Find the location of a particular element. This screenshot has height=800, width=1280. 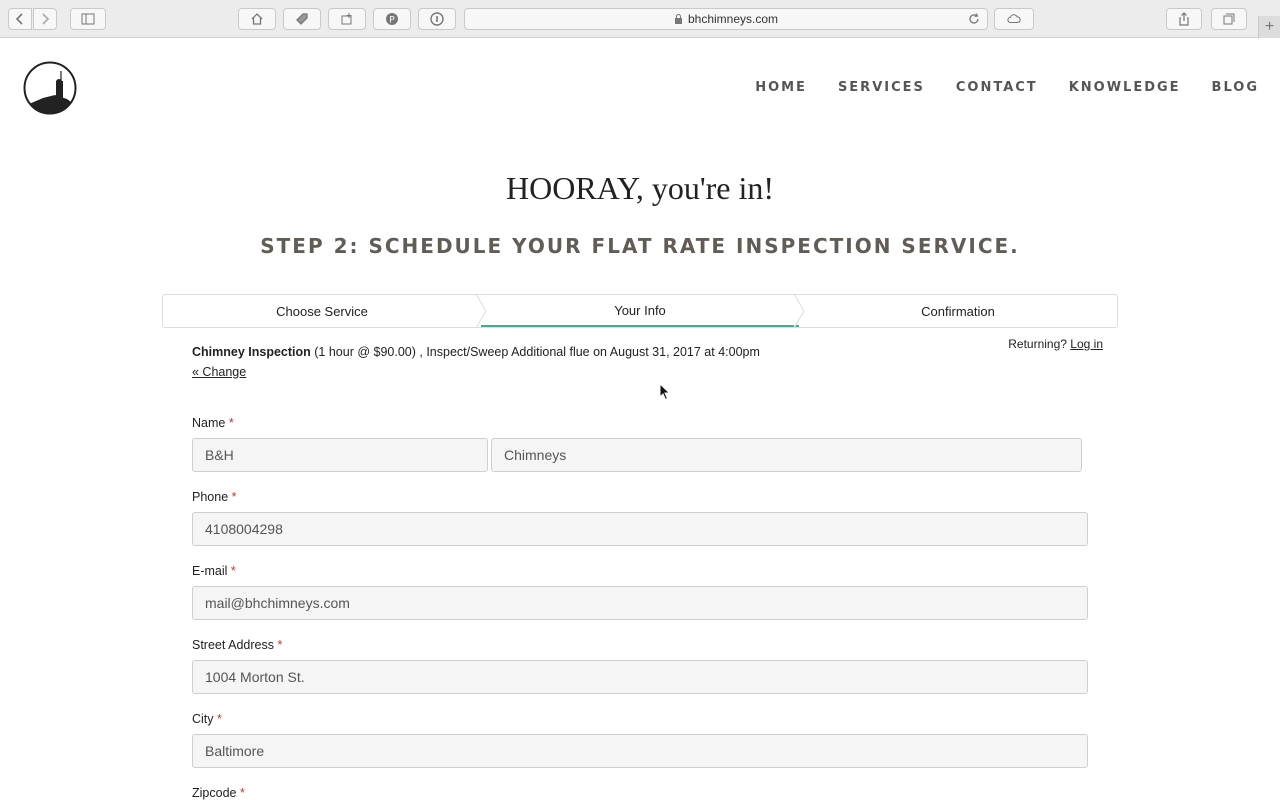

mouse-cursor-icon is located at coordinates (665, 392).